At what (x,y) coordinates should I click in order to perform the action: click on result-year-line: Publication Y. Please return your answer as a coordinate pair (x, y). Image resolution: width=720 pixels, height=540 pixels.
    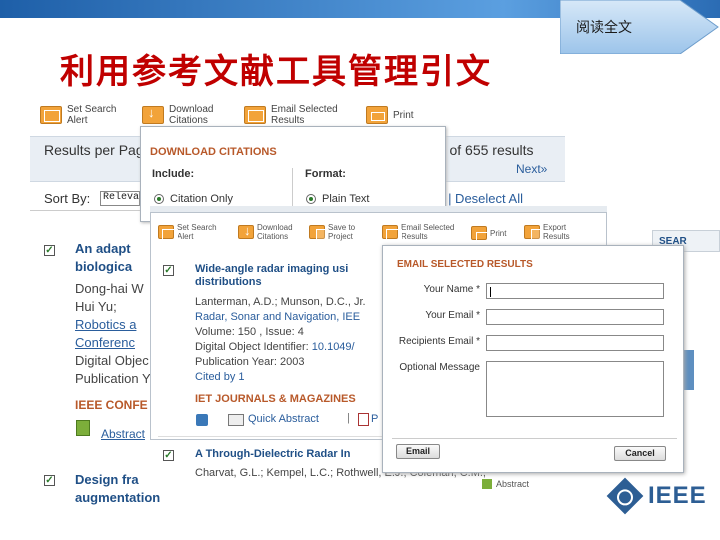
    Looking at the image, I should click on (113, 378).